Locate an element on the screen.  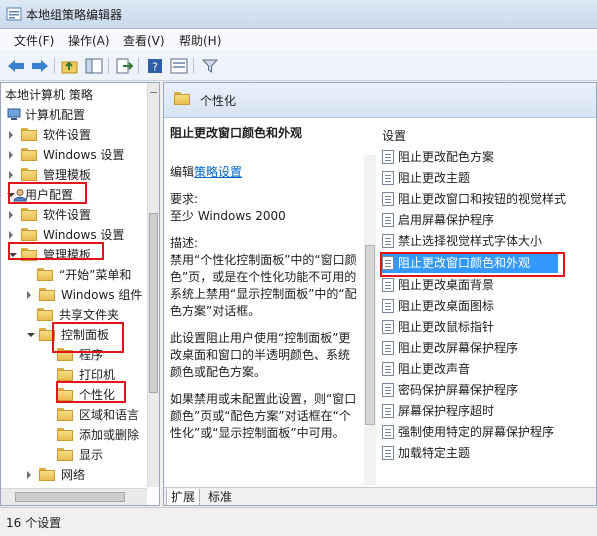
setting-row: 阻止更改屏幕保护程序 is located at coordinates (482, 348).